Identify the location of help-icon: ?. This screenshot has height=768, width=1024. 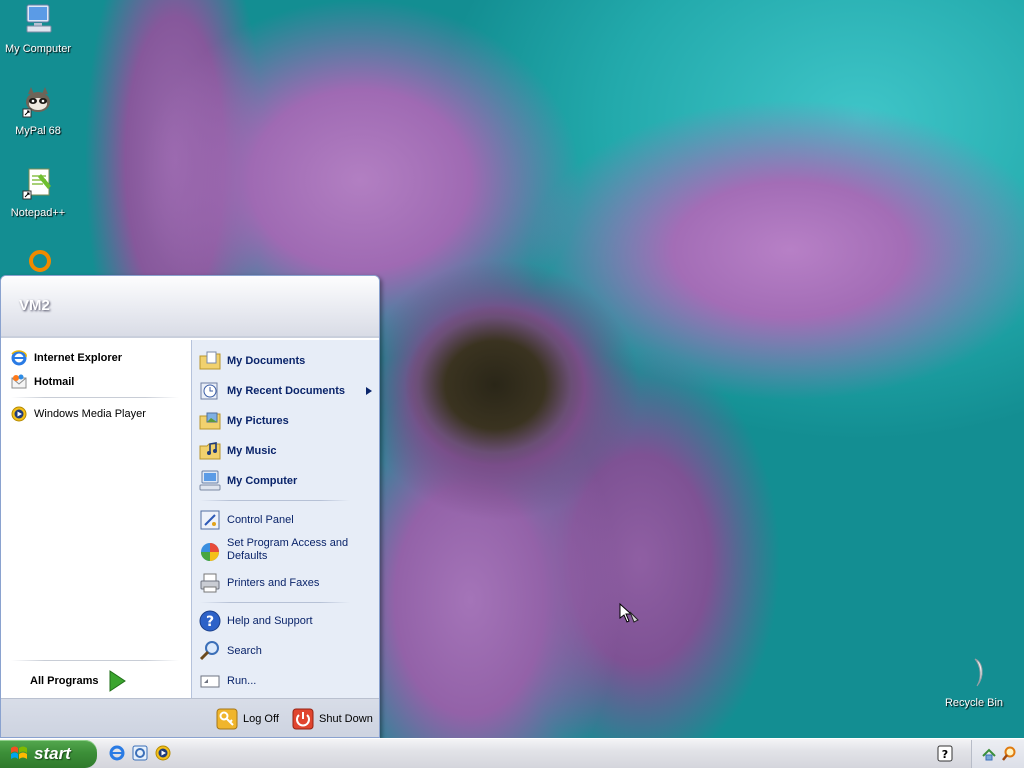
(210, 621).